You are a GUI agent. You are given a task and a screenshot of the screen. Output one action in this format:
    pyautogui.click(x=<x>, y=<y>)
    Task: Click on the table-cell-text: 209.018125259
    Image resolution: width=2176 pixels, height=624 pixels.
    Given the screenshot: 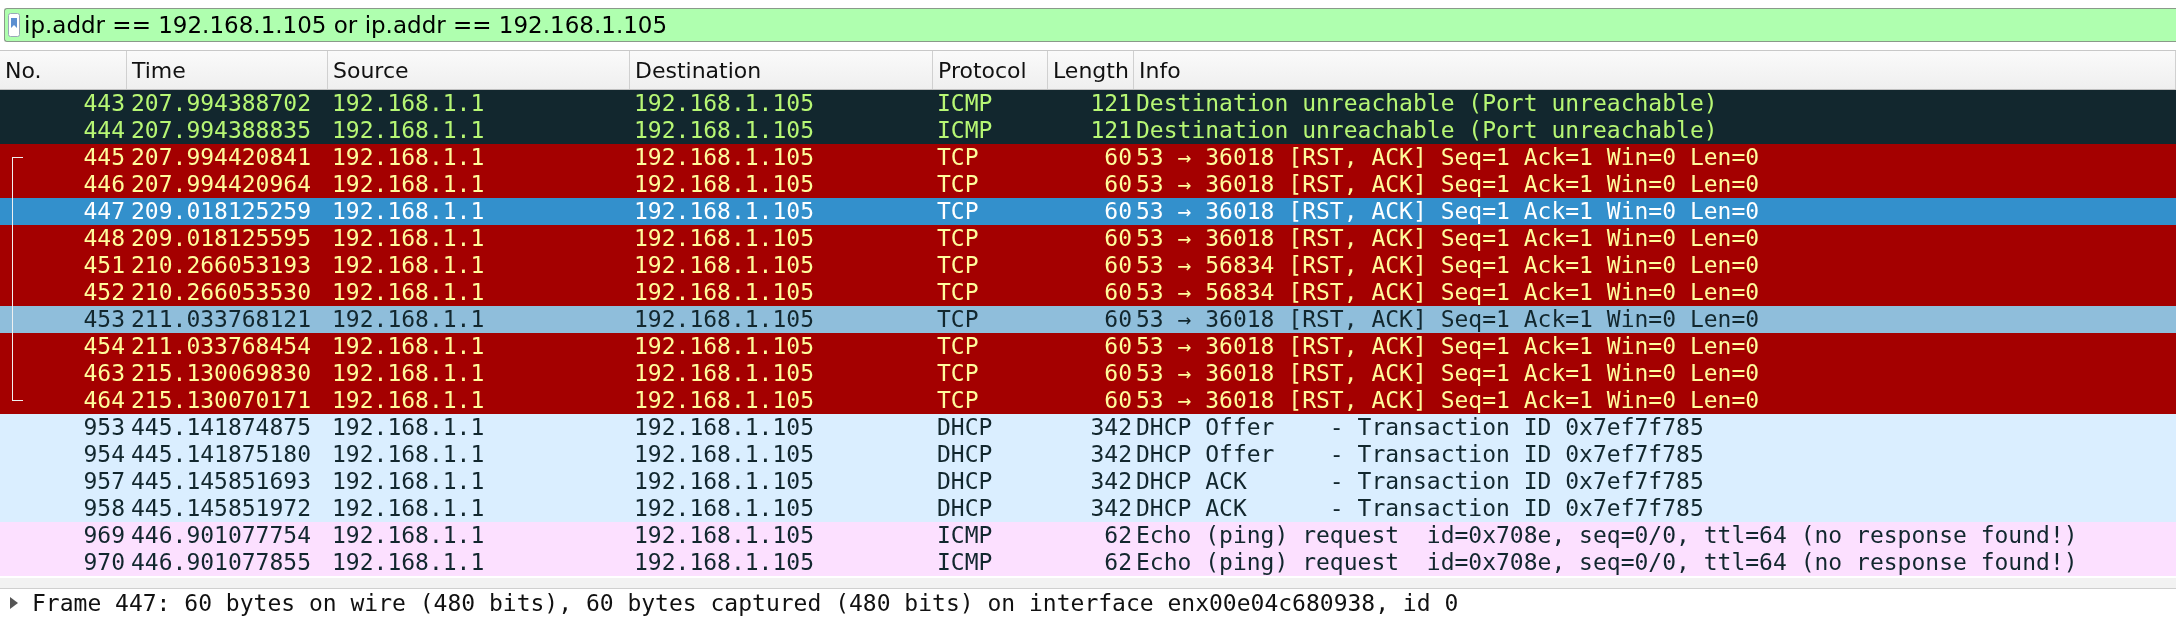 What is the action you would take?
    pyautogui.click(x=221, y=211)
    